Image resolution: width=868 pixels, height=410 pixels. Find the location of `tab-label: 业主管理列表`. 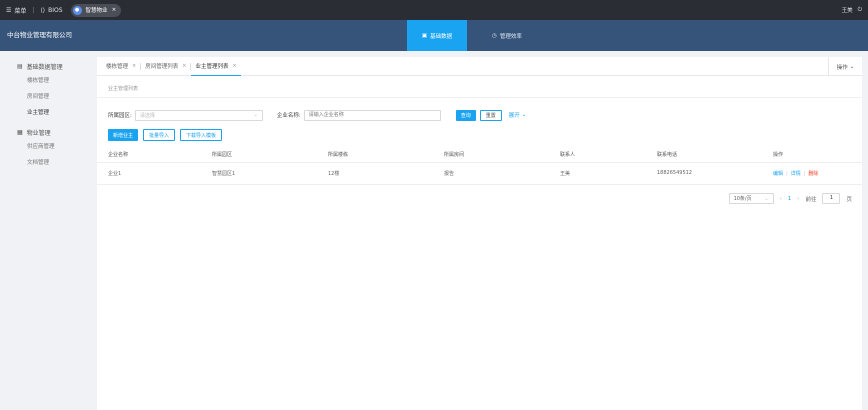

tab-label: 业主管理列表 is located at coordinates (212, 66).